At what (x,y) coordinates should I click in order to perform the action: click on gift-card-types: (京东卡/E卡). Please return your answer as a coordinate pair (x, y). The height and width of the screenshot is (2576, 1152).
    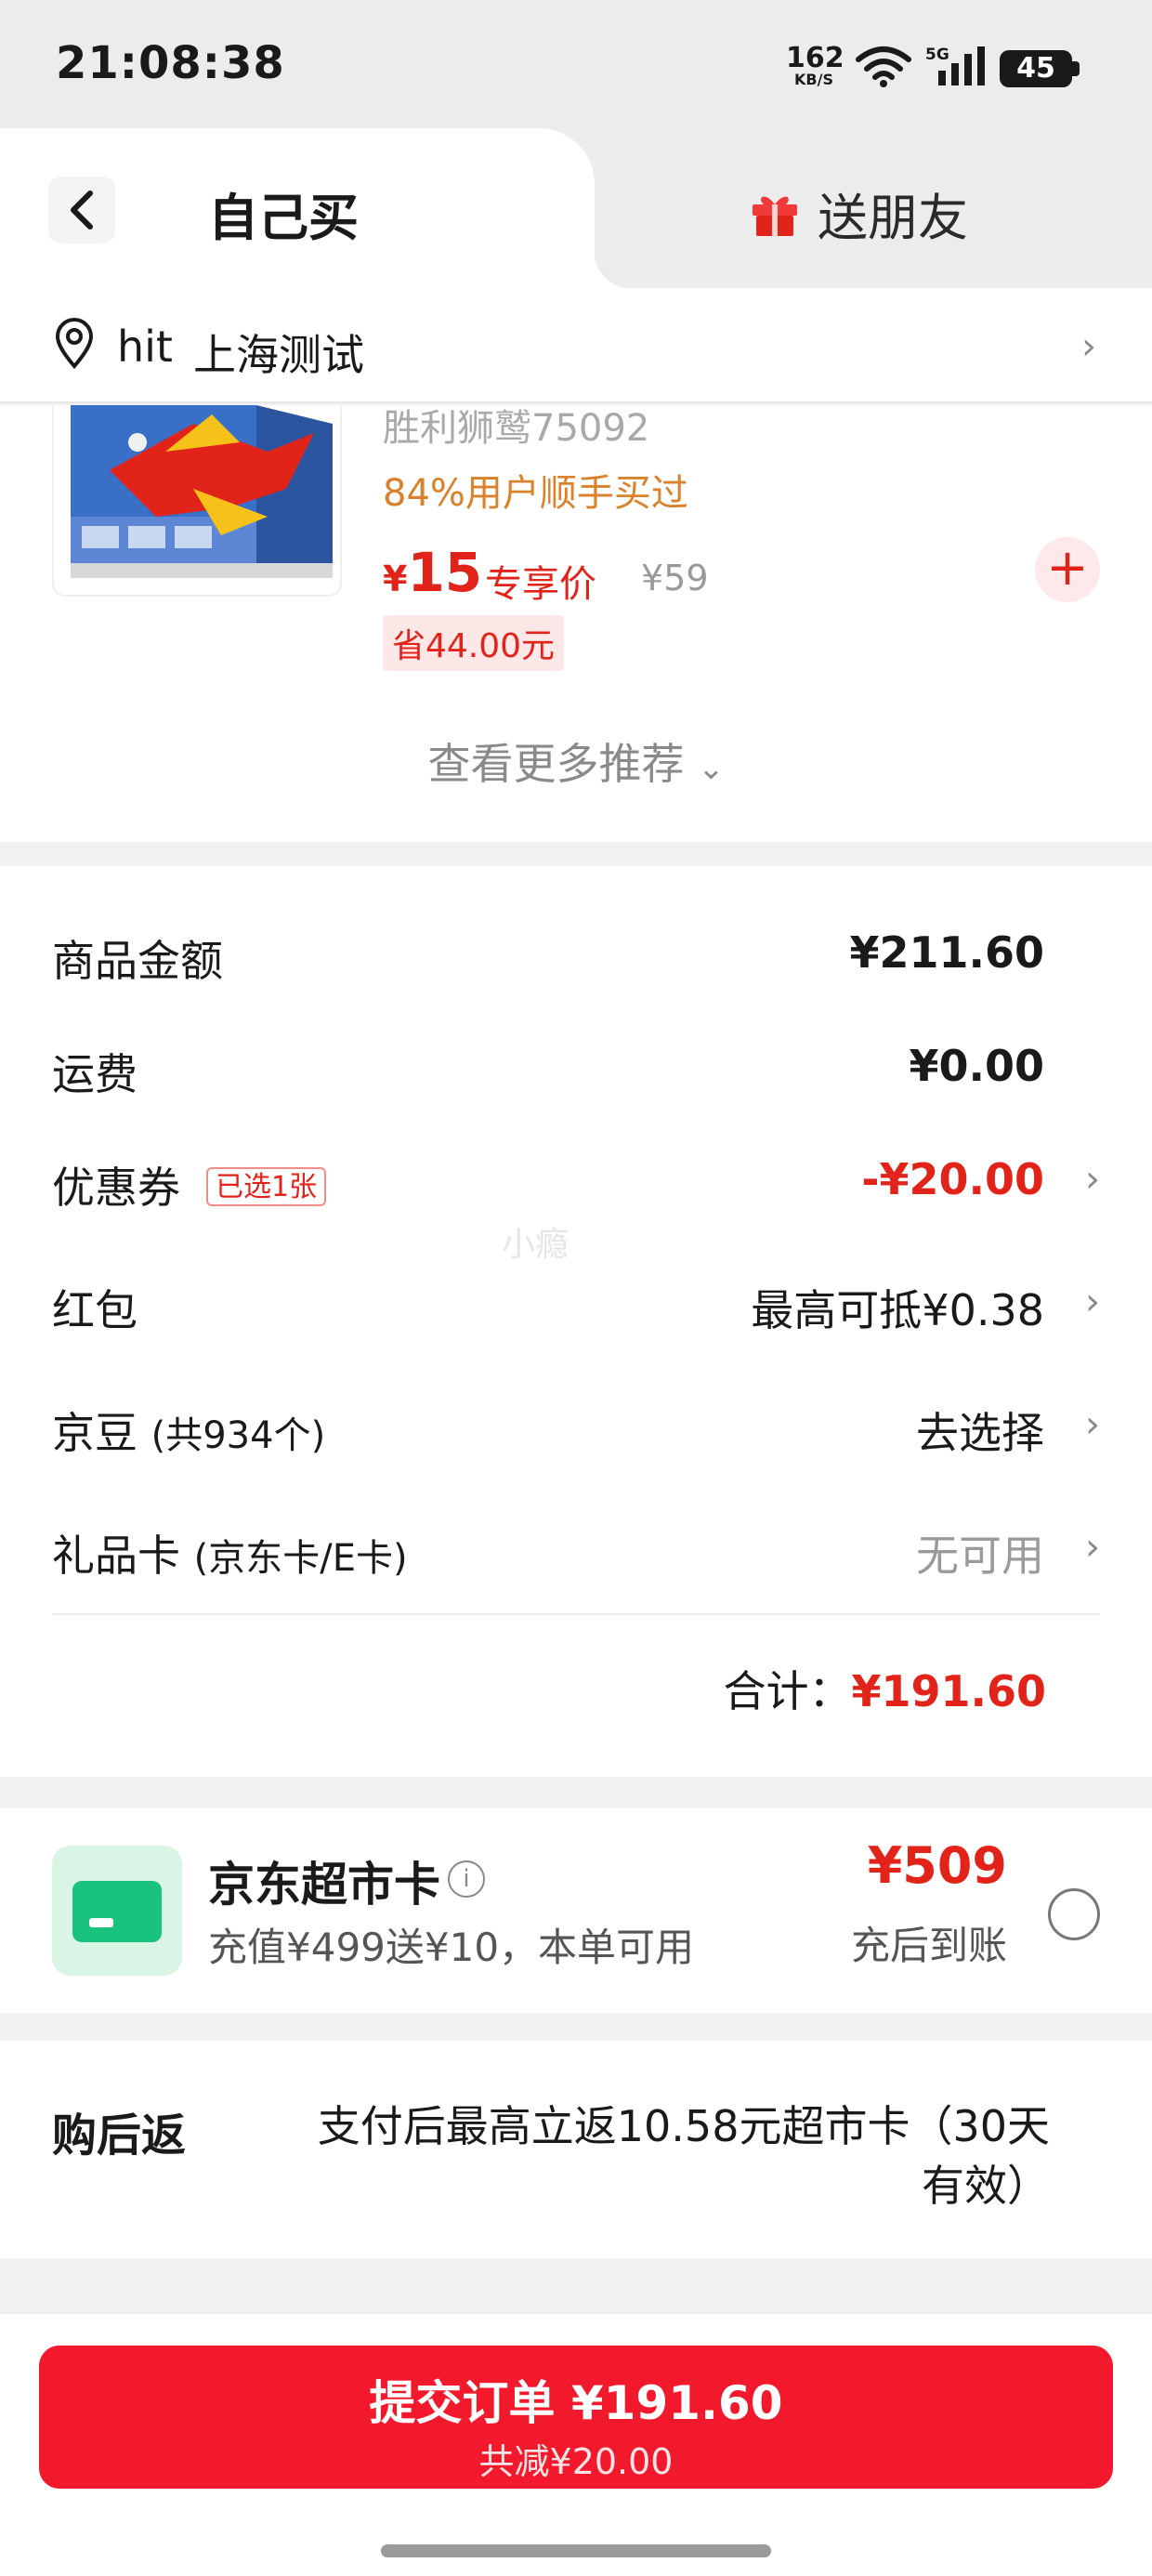
    Looking at the image, I should click on (300, 1558).